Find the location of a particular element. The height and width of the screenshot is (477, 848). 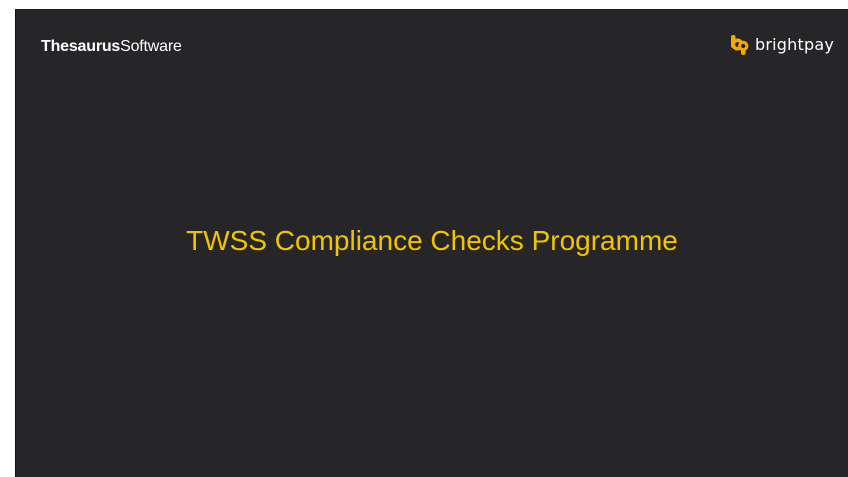

brightpay-logo-text: brightpay is located at coordinates (794, 44).